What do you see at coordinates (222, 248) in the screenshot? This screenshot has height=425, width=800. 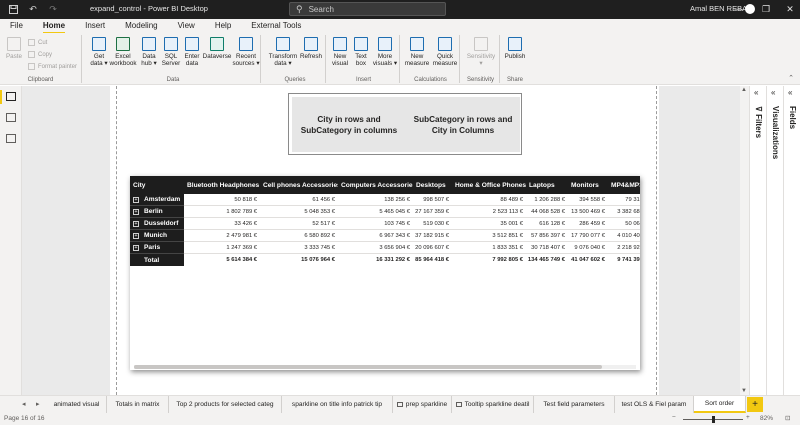 I see `matrix-value-cell: 1 247 369 €` at bounding box center [222, 248].